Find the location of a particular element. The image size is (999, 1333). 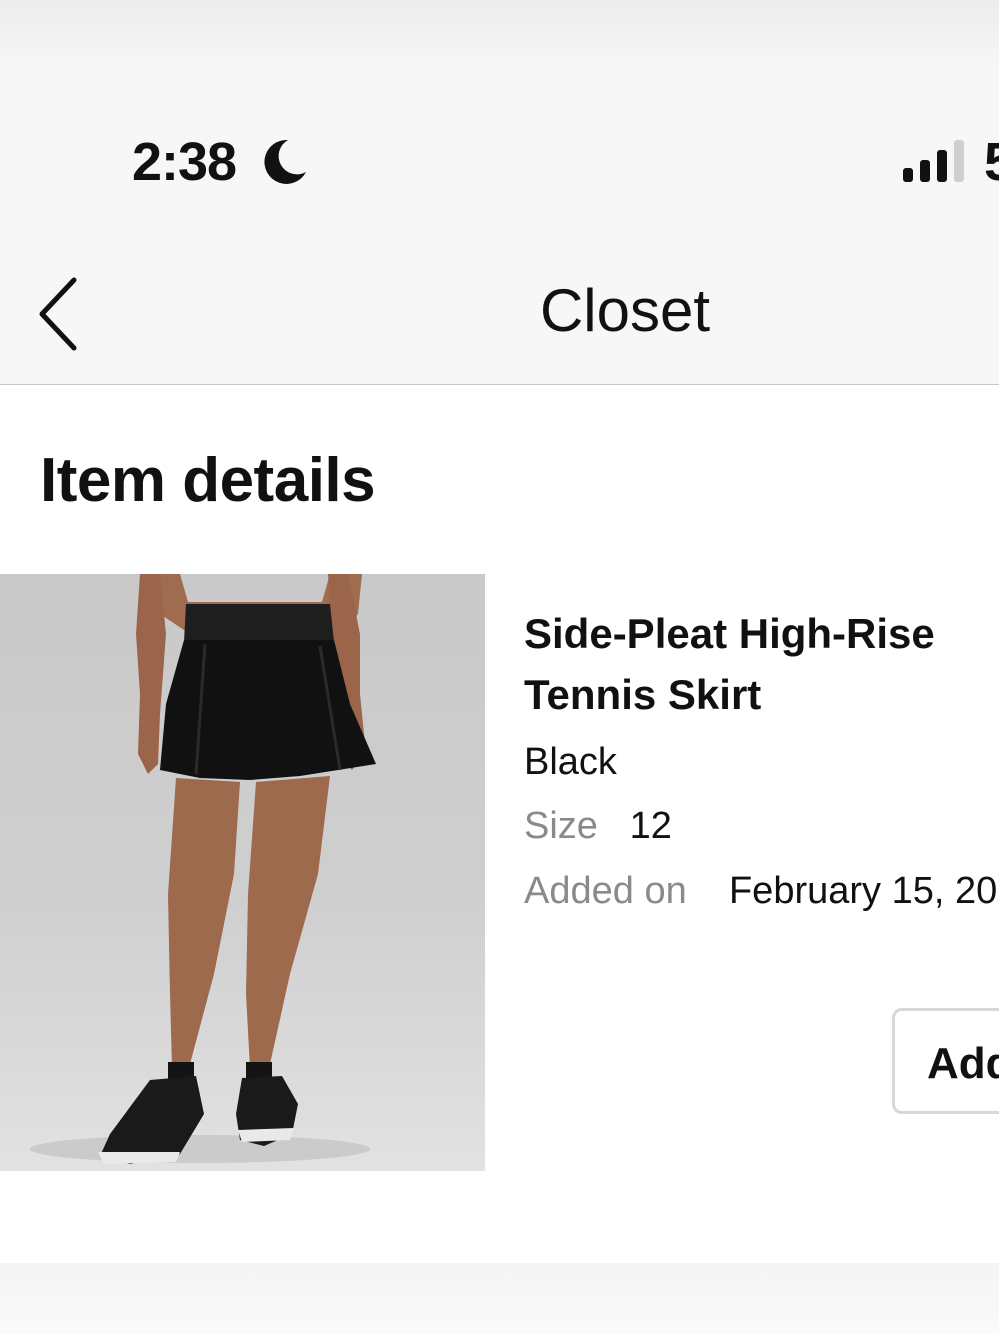

add-button: Add is located at coordinates (945, 1061).